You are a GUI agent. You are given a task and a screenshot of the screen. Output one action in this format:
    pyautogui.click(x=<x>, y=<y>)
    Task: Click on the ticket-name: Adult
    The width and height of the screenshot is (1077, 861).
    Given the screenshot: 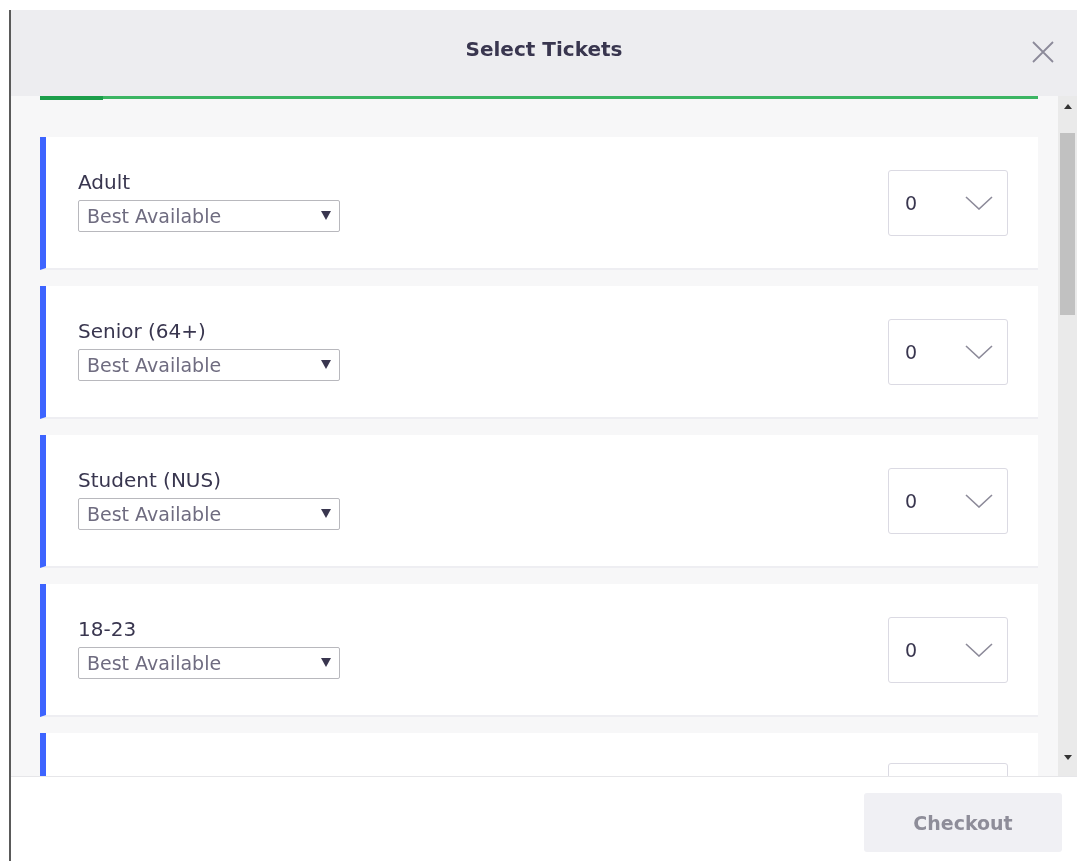 What is the action you would take?
    pyautogui.click(x=105, y=181)
    